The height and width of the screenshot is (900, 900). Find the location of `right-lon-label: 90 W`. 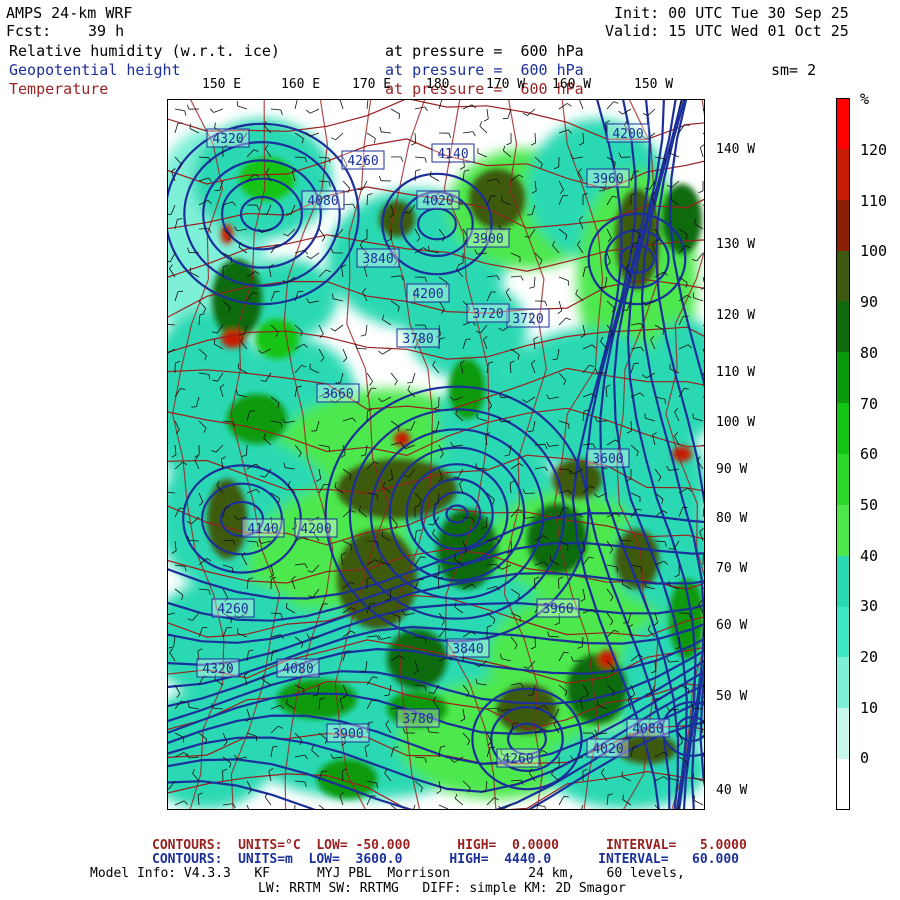

right-lon-label: 90 W is located at coordinates (732, 469).